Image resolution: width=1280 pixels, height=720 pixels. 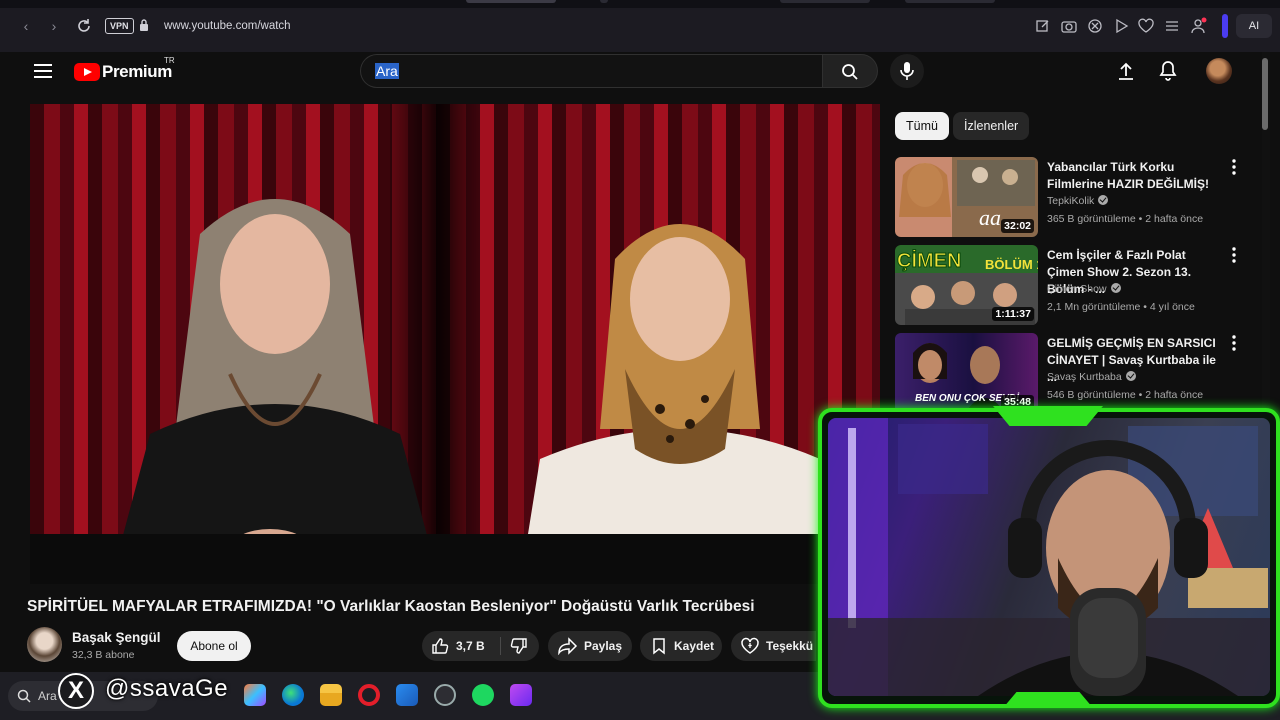 What do you see at coordinates (137, 72) in the screenshot?
I see `youtube-premium-logo: Premium` at bounding box center [137, 72].